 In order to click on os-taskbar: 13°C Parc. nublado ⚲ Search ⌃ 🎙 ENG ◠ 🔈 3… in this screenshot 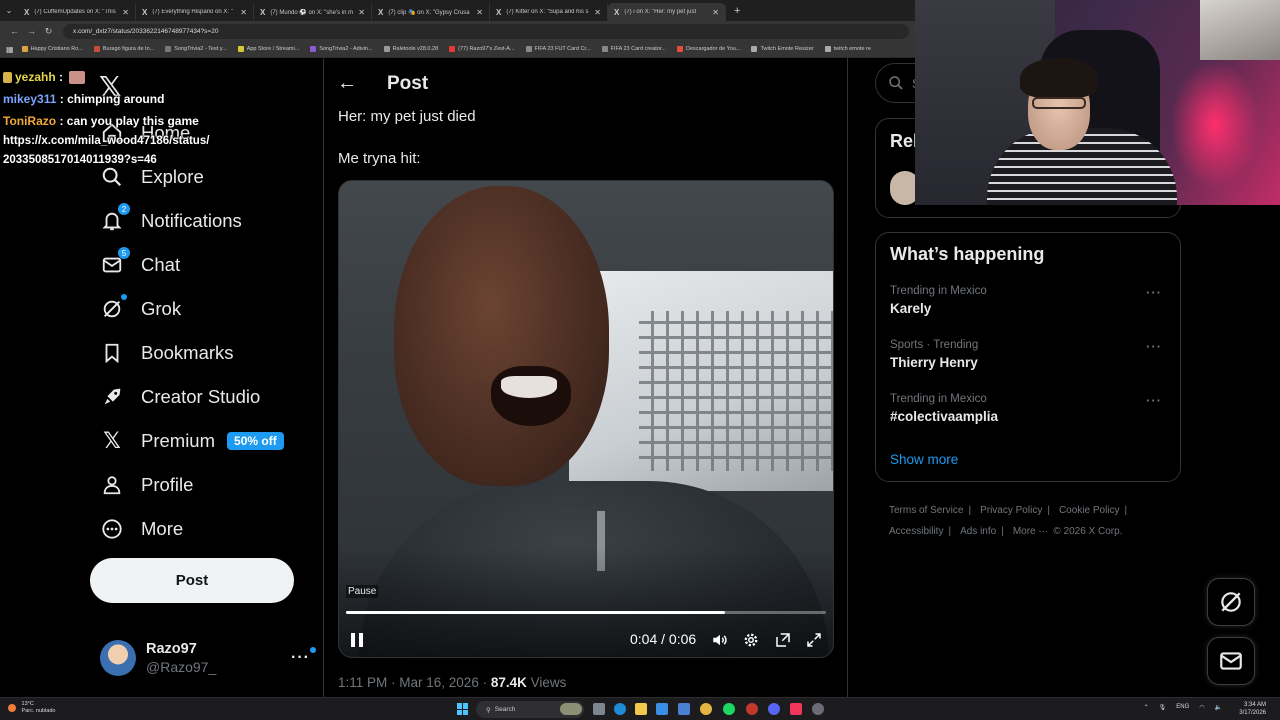, I will do `click(640, 708)`.